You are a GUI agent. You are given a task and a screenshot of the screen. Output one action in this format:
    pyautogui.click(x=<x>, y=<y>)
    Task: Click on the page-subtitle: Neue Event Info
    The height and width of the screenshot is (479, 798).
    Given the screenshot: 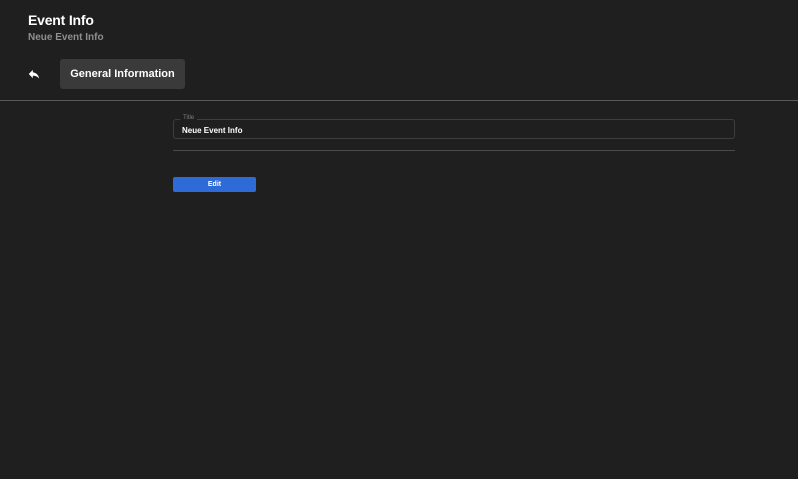 What is the action you would take?
    pyautogui.click(x=66, y=37)
    